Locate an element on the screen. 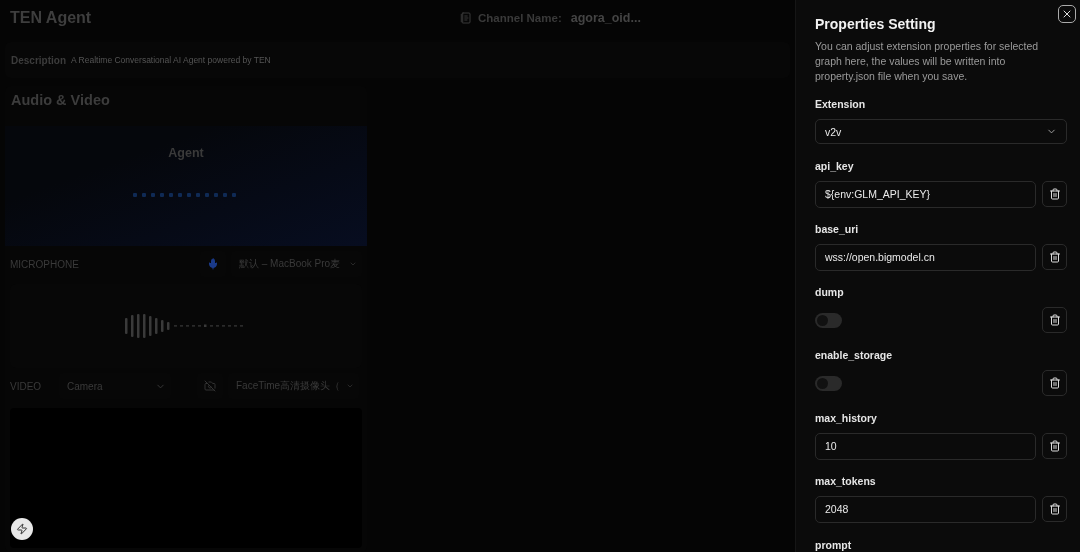 The image size is (1080, 552). drawer-title: Properties Setting is located at coordinates (876, 24).